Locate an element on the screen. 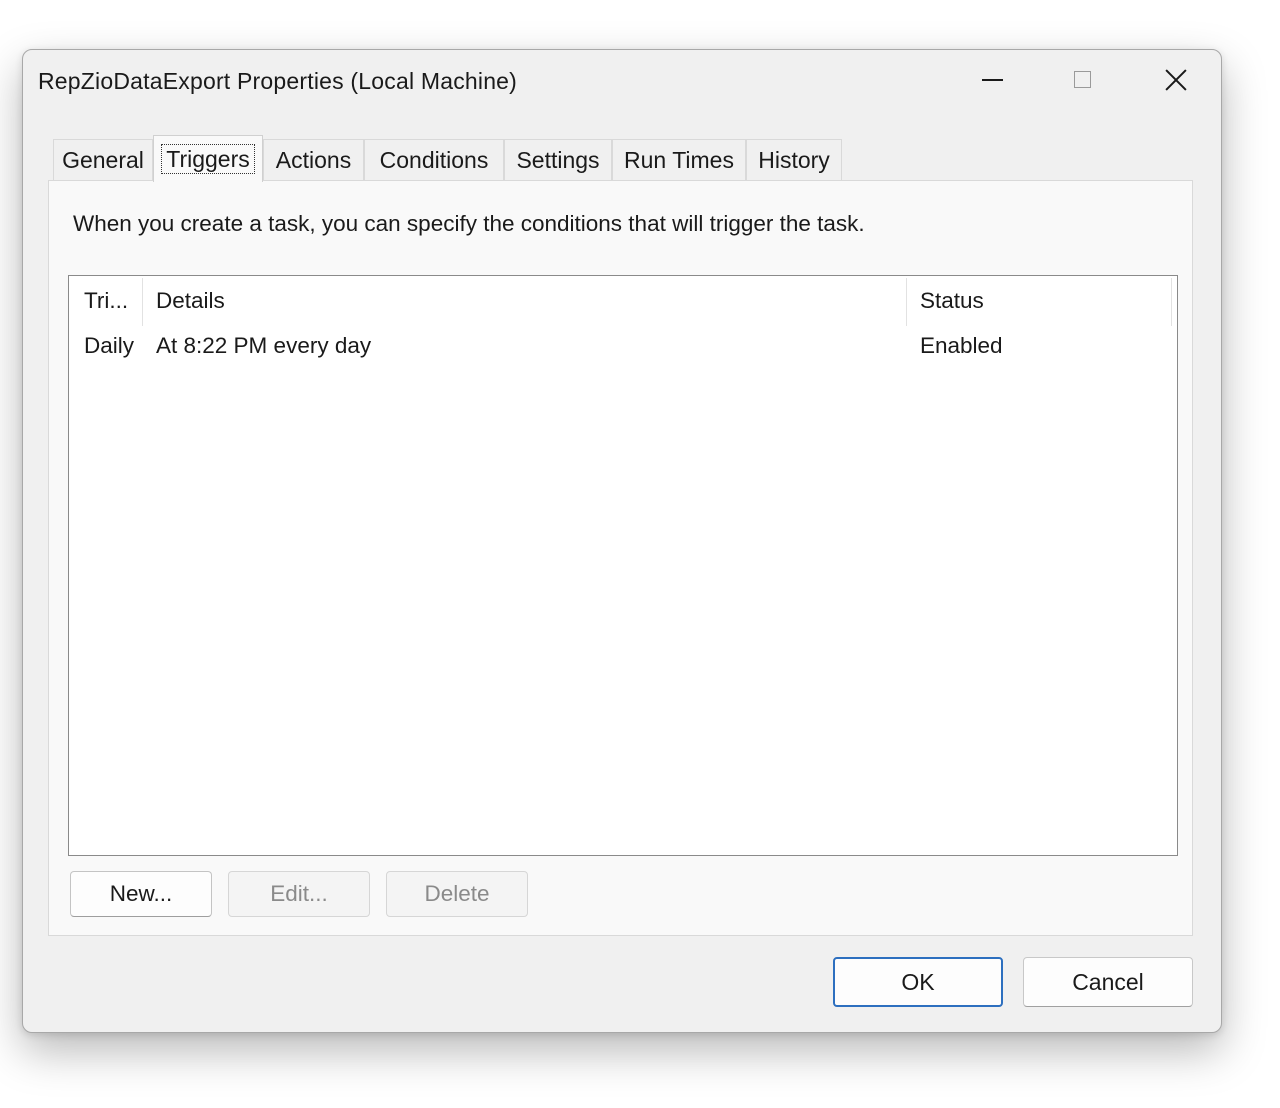 Image resolution: width=1280 pixels, height=1108 pixels. tab-label: Triggers is located at coordinates (208, 159).